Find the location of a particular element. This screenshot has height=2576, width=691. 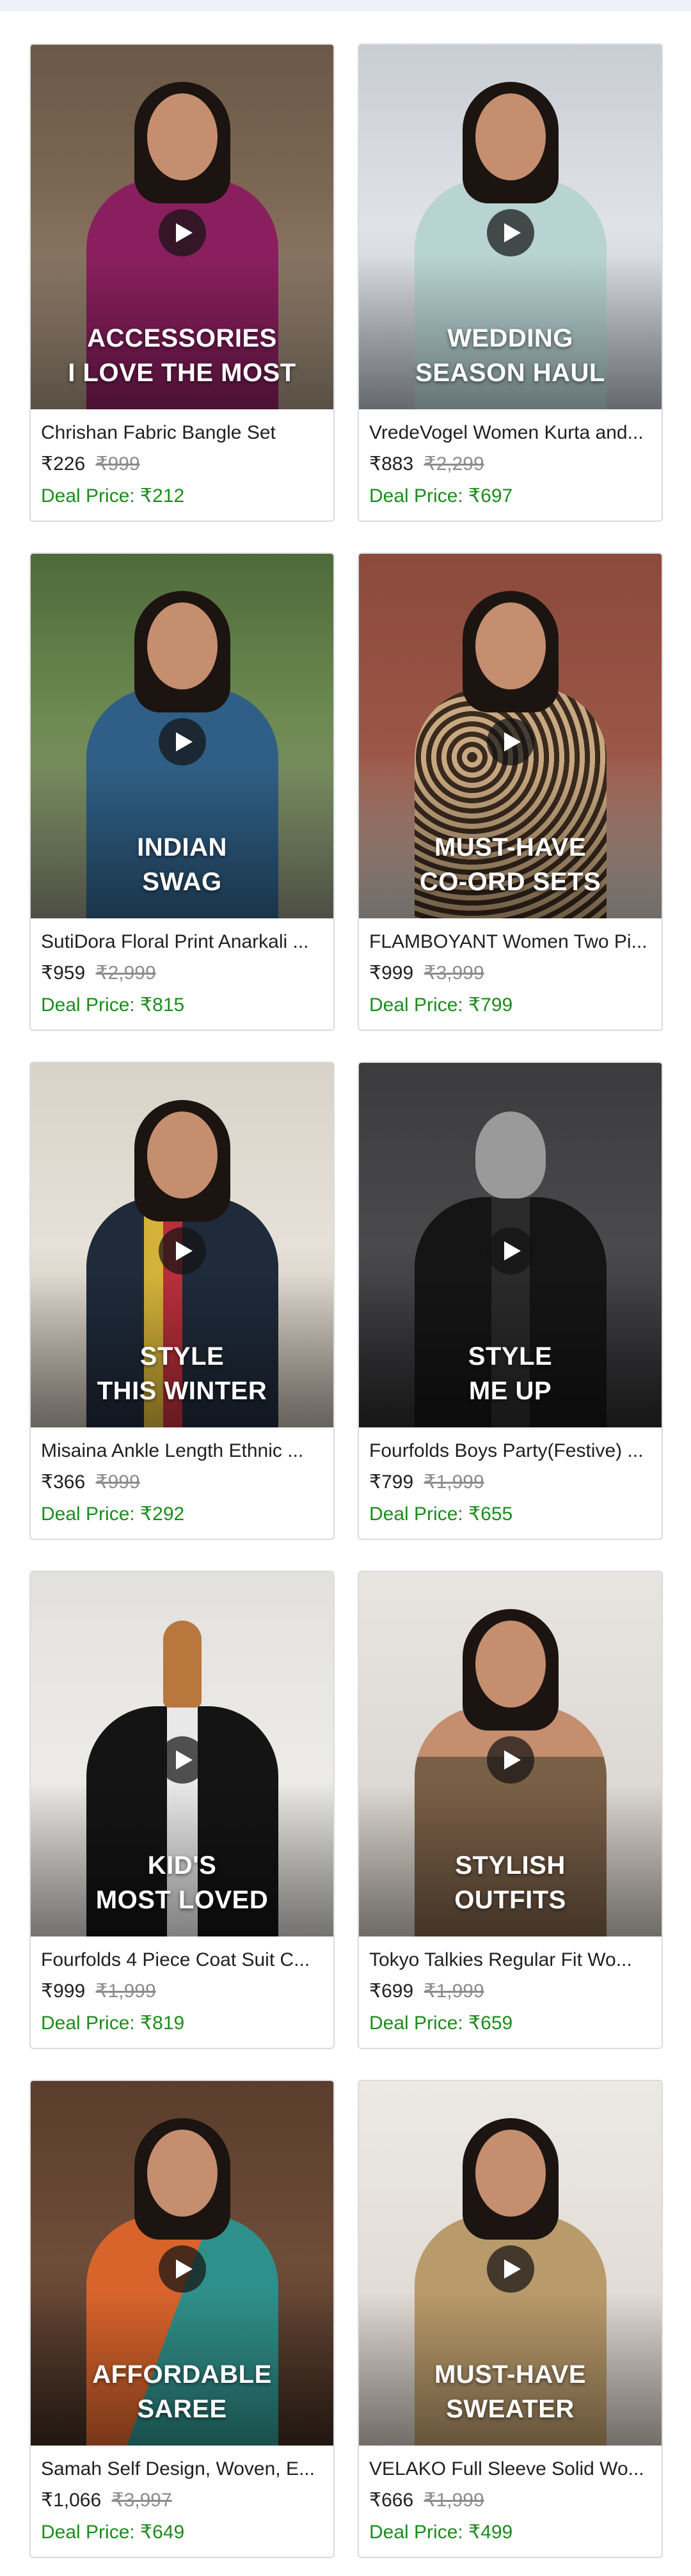

video-overlay-title: WEDDING SEASON HAUL is located at coordinates (510, 355).